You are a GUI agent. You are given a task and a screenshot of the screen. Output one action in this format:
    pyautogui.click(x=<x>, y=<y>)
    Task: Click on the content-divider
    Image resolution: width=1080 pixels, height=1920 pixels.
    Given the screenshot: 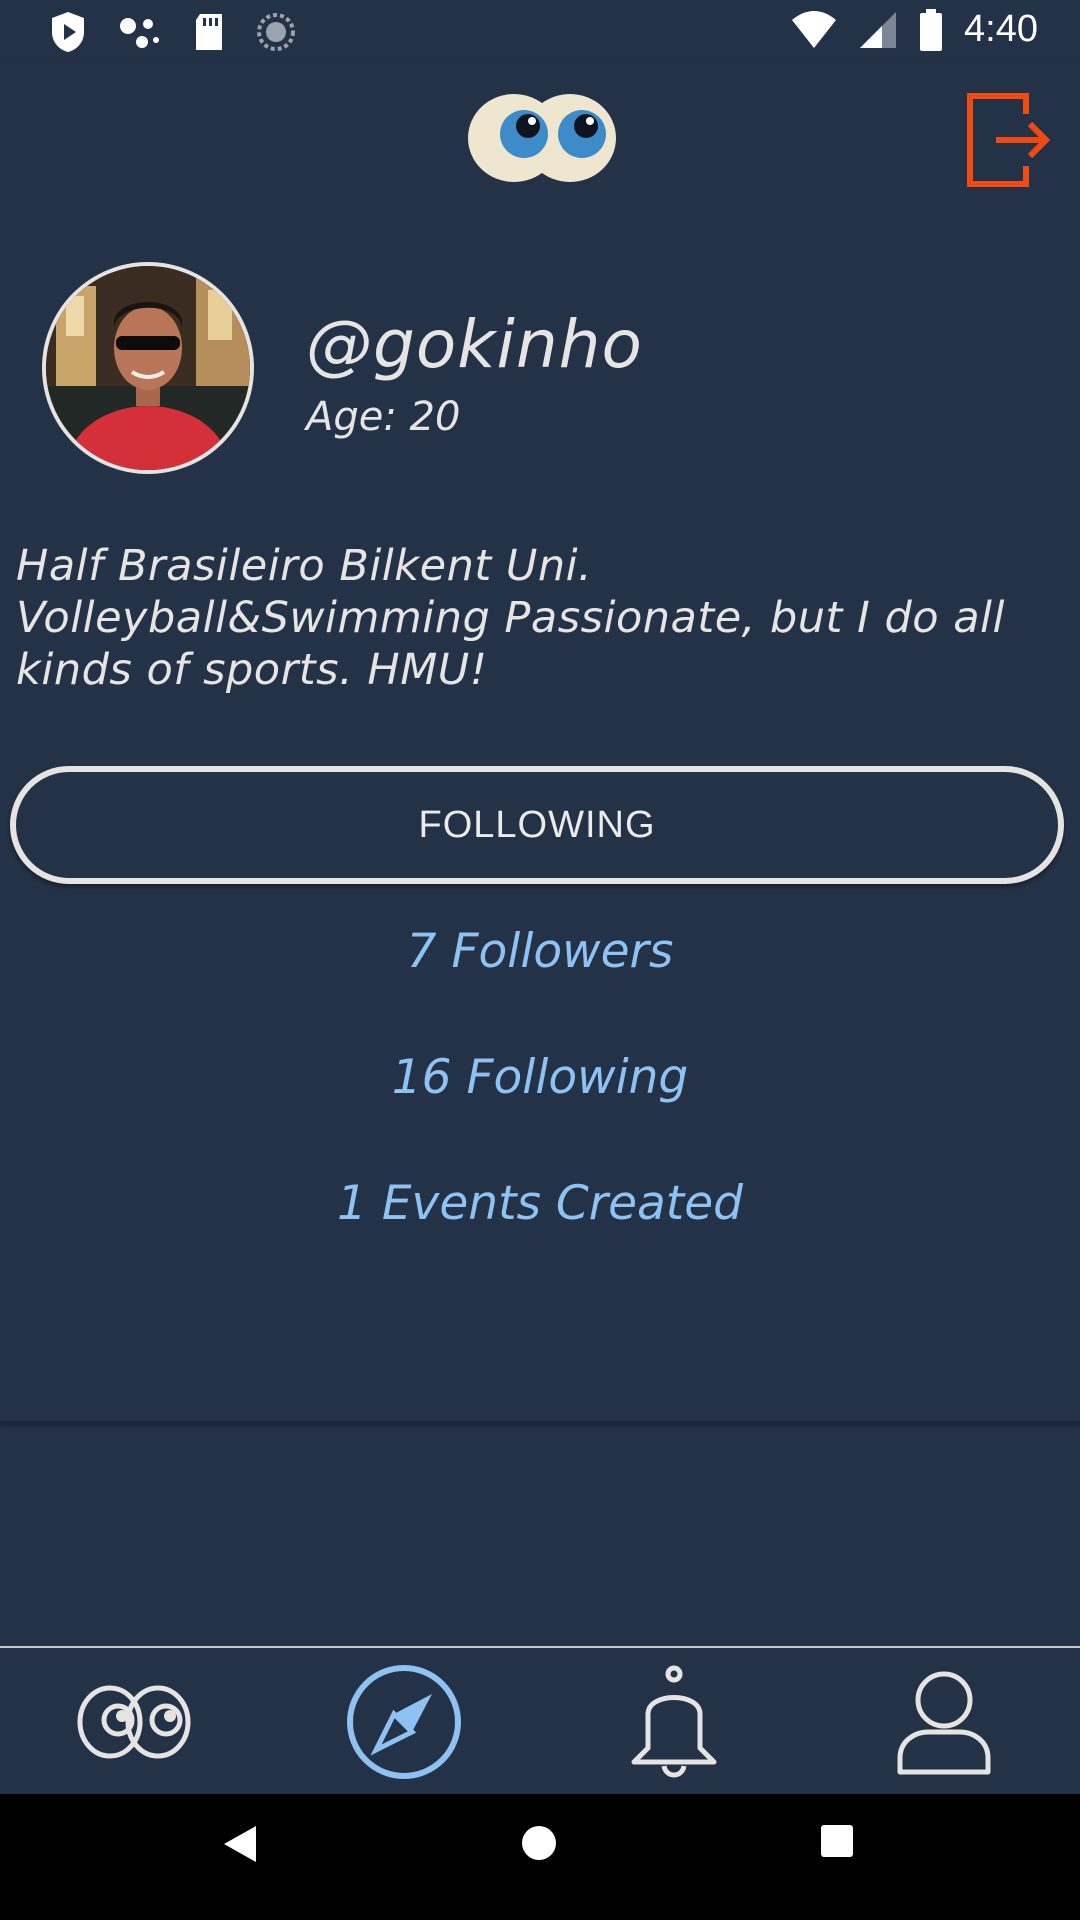 What is the action you would take?
    pyautogui.click(x=540, y=1422)
    